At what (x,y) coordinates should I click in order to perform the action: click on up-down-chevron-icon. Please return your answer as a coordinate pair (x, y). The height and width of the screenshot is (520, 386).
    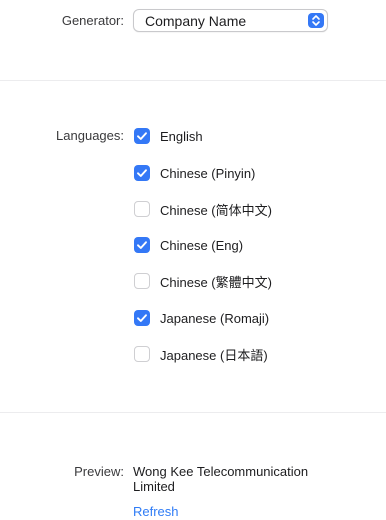
    Looking at the image, I should click on (316, 20).